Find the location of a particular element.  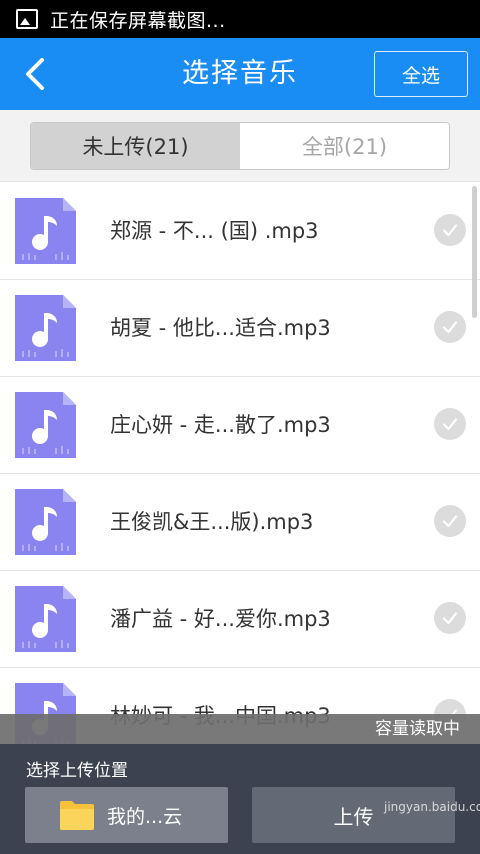

tab-all: 全部(21) is located at coordinates (344, 146).